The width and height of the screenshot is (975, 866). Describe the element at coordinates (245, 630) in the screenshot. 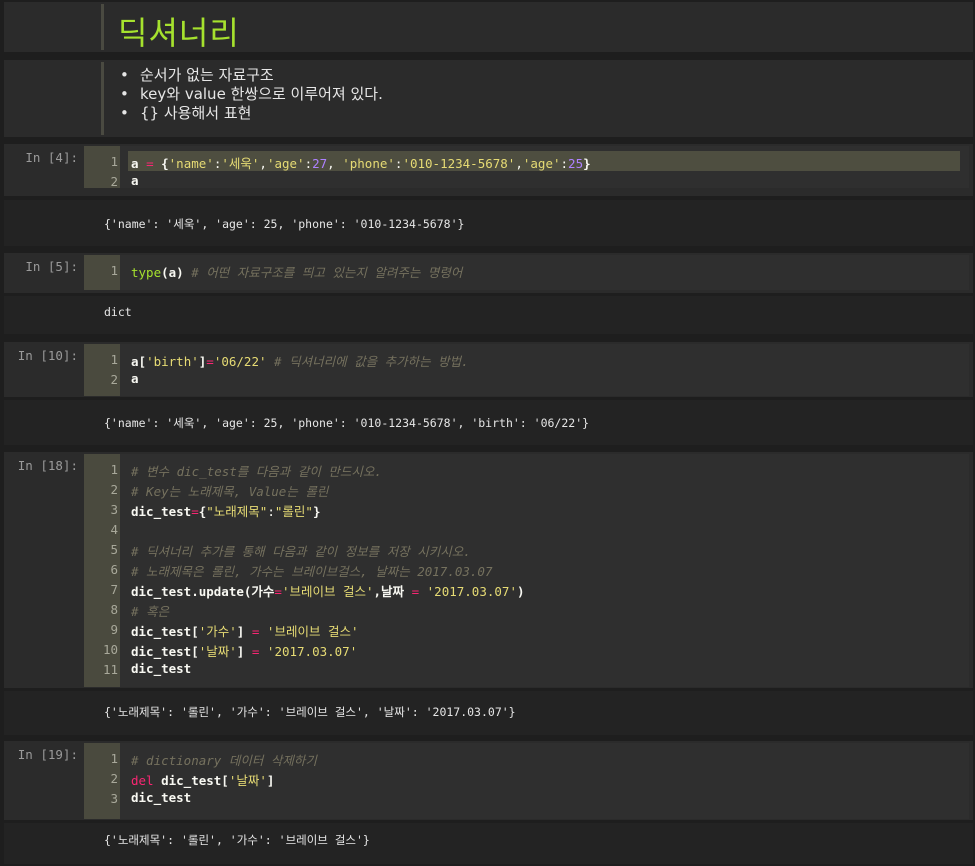

I see `code-line: dic_test['가수'] = '브레이브 걸스'` at that location.